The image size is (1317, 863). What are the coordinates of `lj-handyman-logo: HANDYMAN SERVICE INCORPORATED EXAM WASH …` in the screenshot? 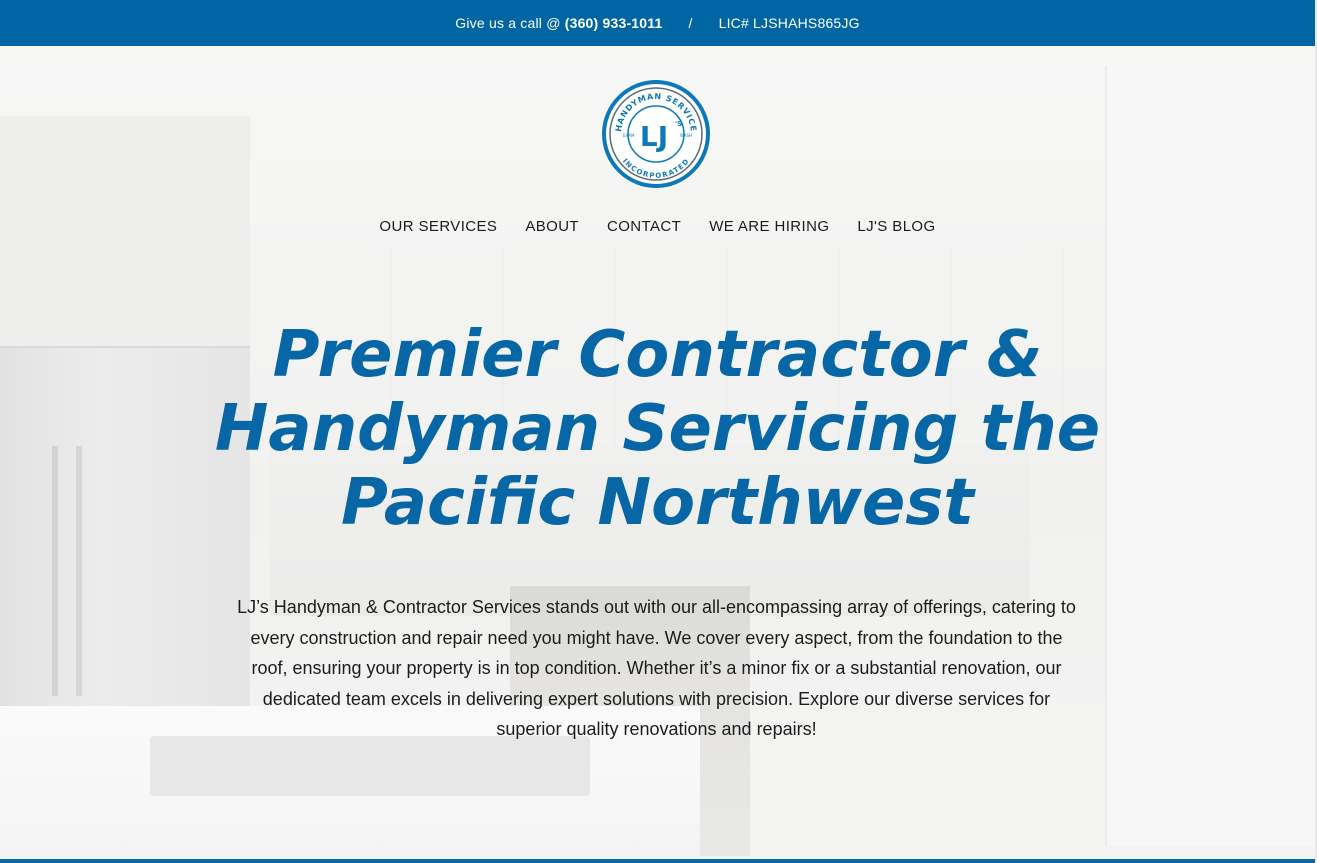 It's located at (656, 134).